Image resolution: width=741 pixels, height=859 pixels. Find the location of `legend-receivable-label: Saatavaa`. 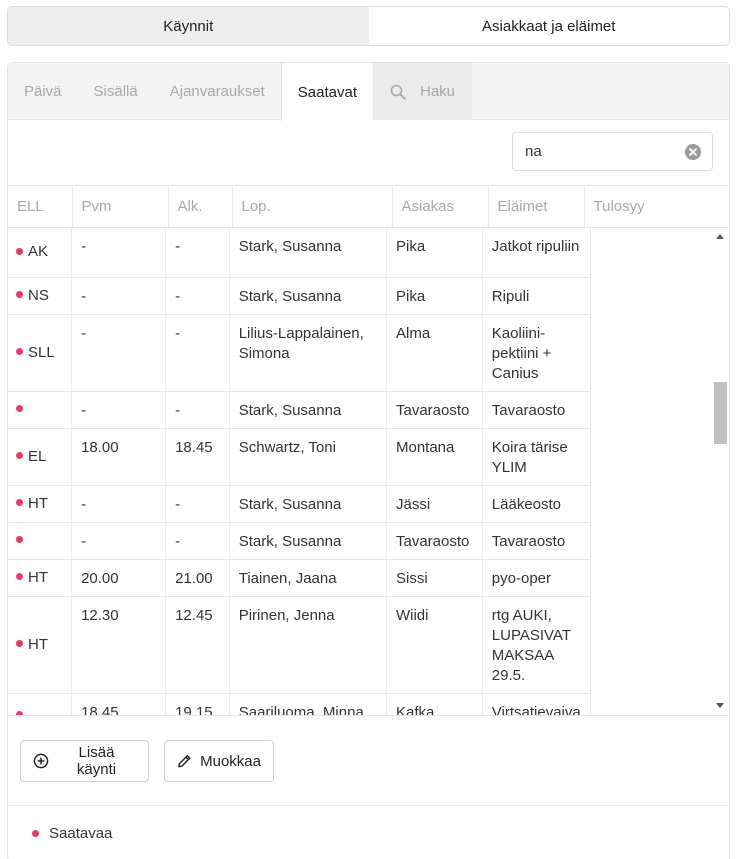

legend-receivable-label: Saatavaa is located at coordinates (81, 833).